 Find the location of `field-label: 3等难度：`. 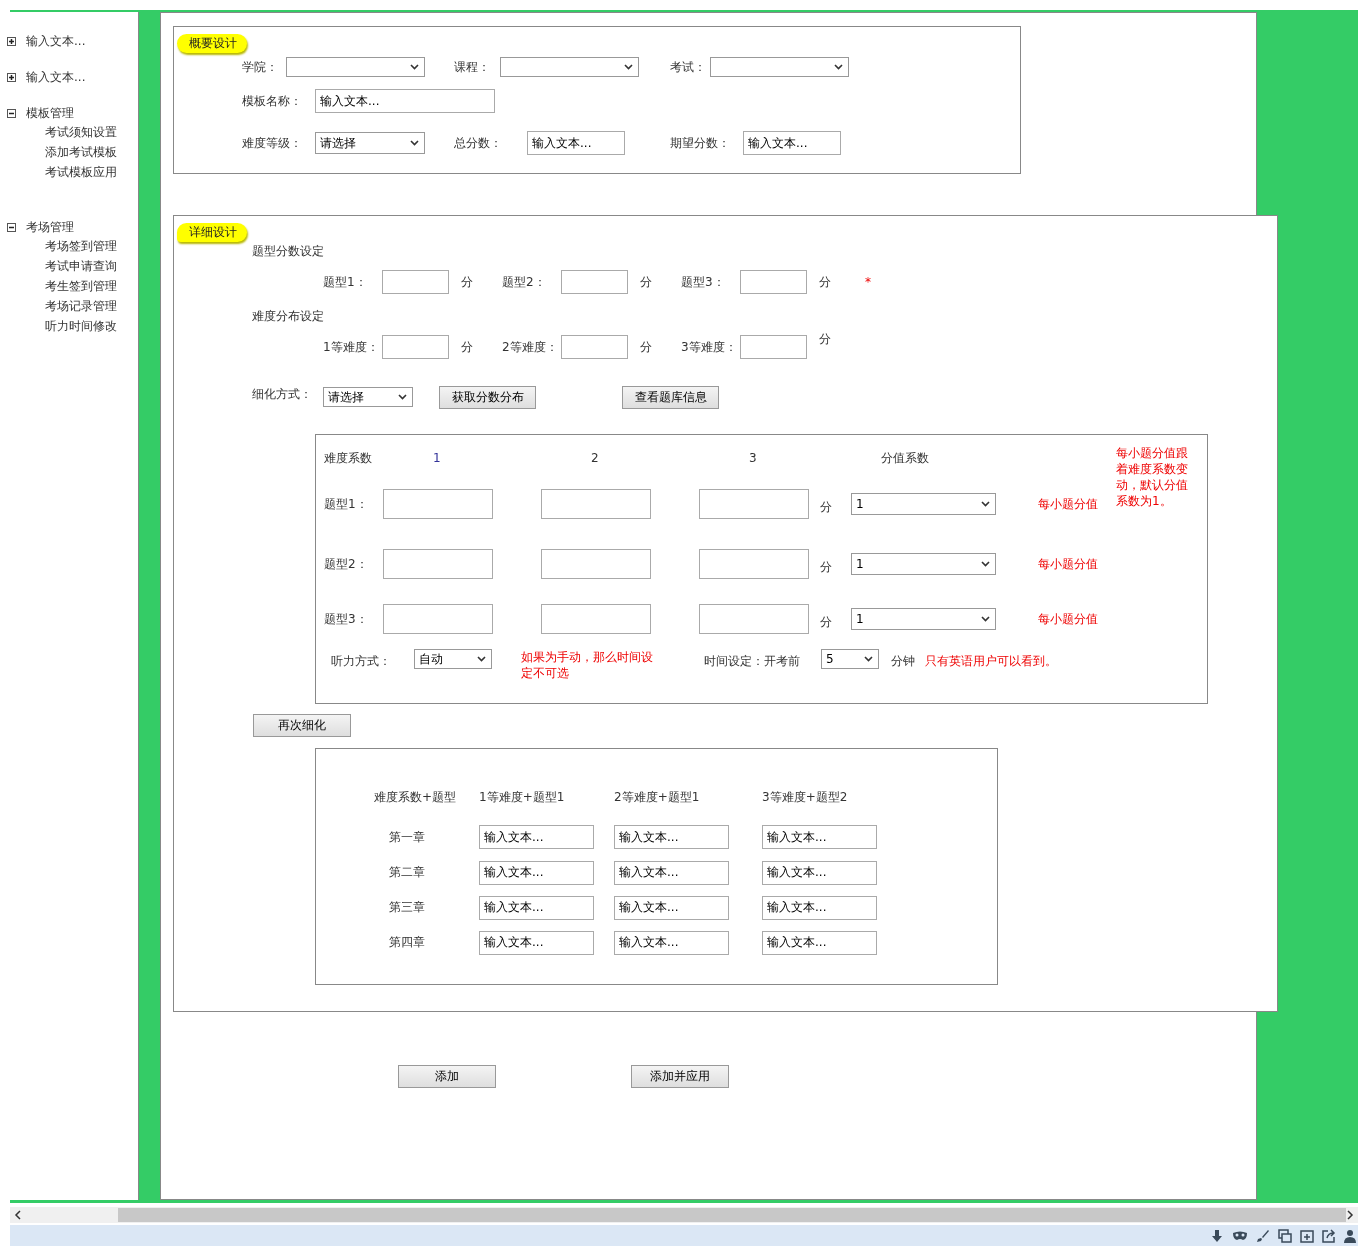

field-label: 3等难度： is located at coordinates (709, 347).